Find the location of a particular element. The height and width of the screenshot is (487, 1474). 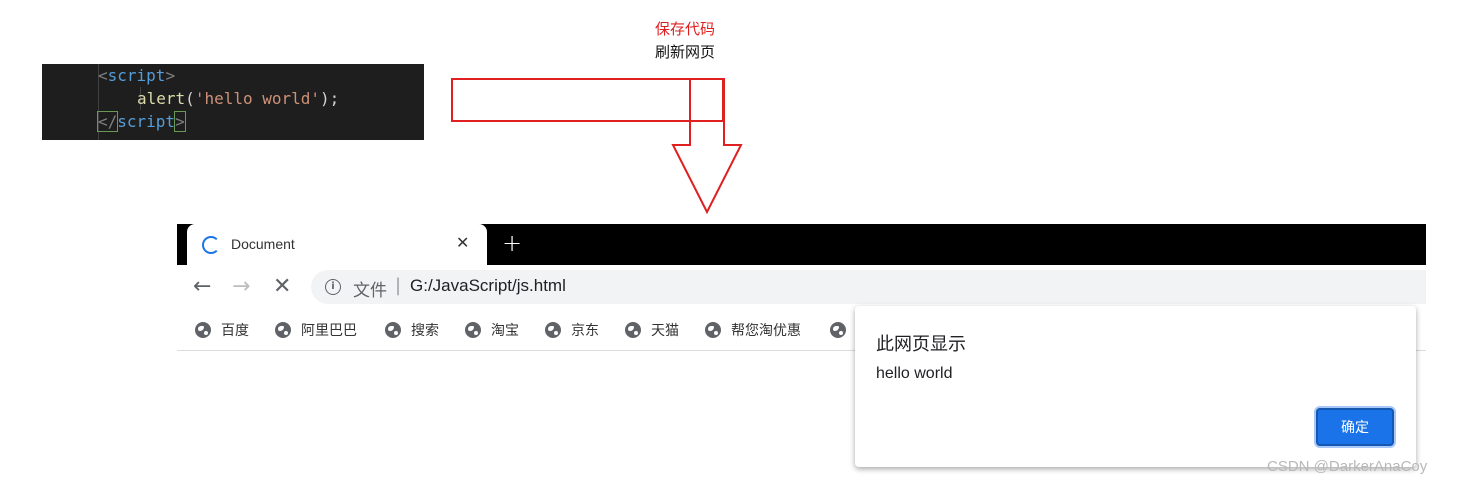

browser-toolbar: ← → ✕ i 文件 | G:/JavaScript/js.html is located at coordinates (801, 288).